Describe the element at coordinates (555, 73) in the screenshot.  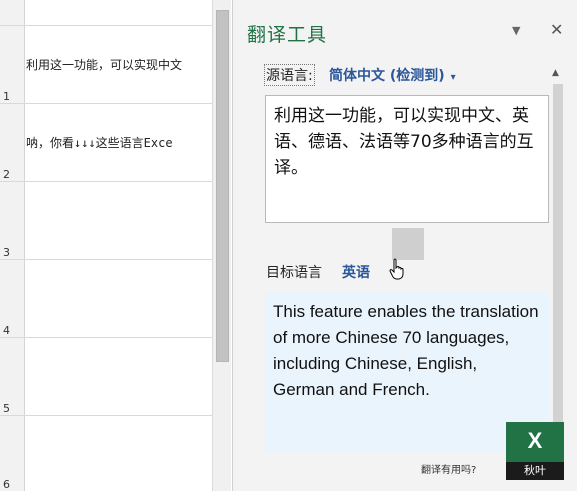
I see `scroll-up-icon: ▲` at that location.